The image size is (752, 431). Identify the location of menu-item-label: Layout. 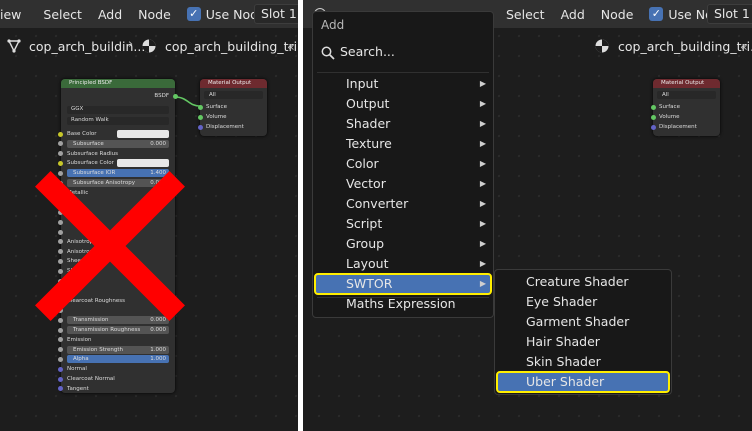
(367, 263).